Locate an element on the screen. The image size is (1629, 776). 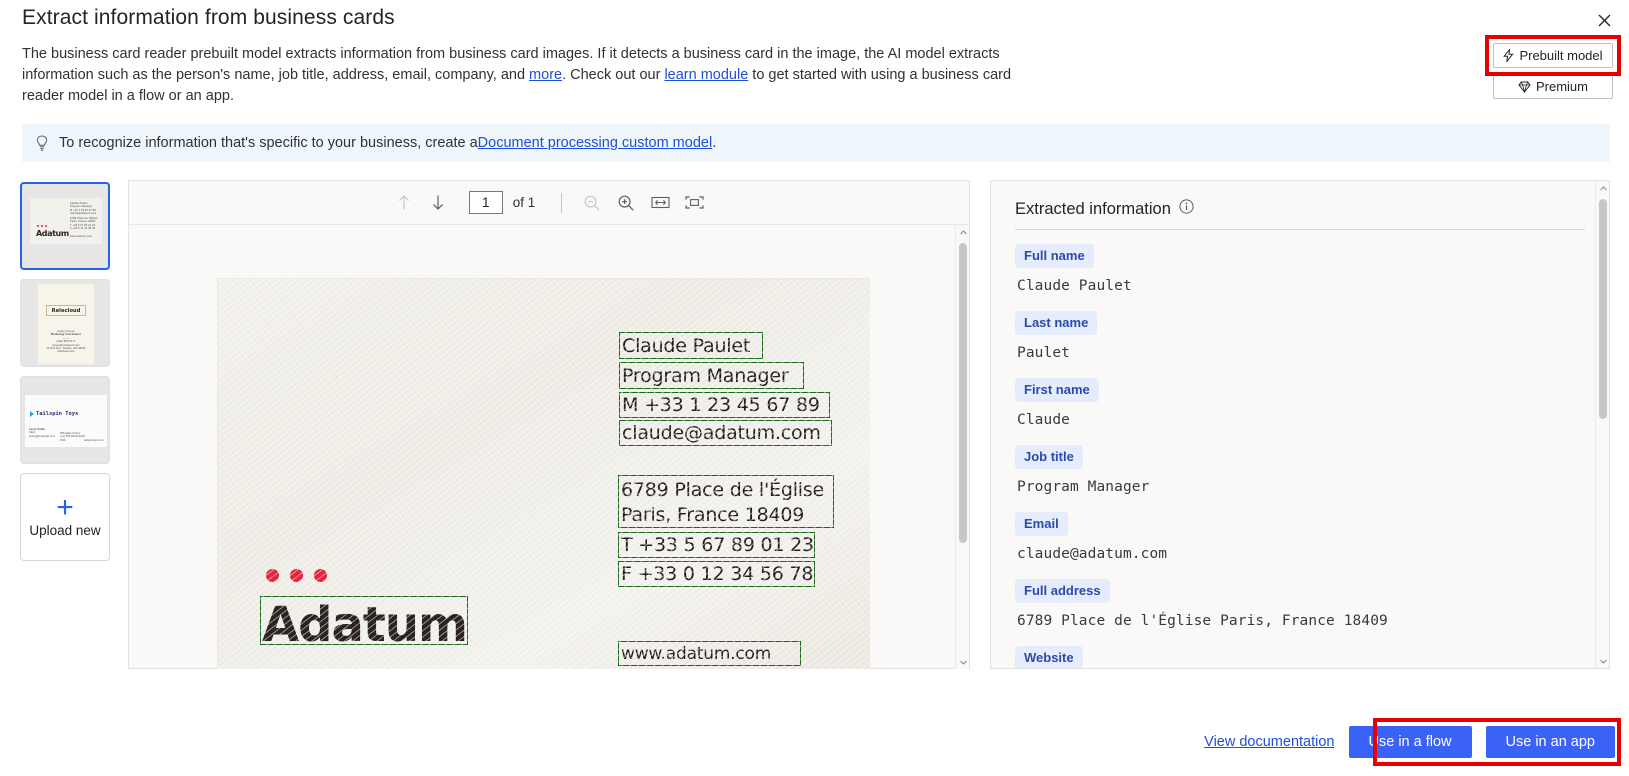
use-in-an-app-button: Use in an app is located at coordinates (1550, 742).